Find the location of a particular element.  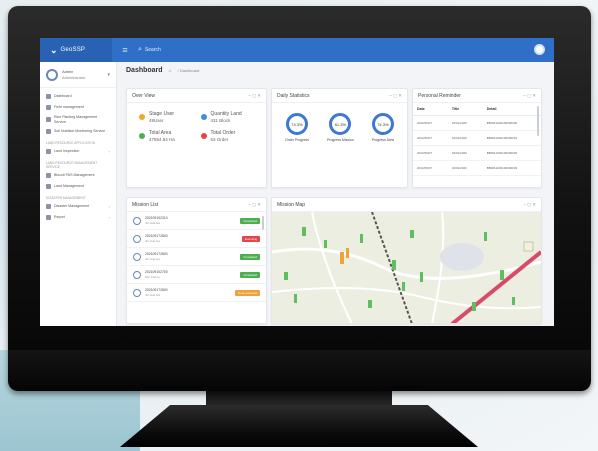

table-cell: 2022/06/07 is located at coordinates (430, 168).